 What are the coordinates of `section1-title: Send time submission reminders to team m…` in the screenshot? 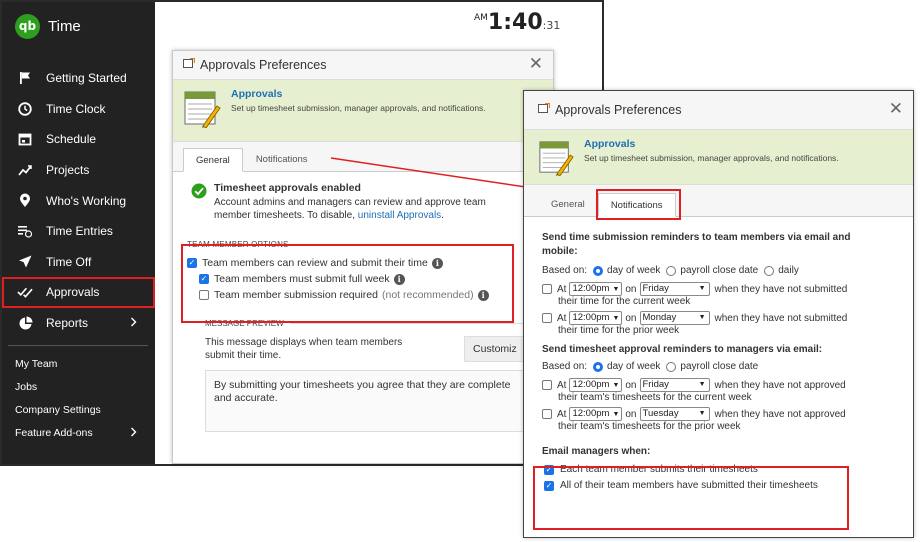 It's located at (696, 244).